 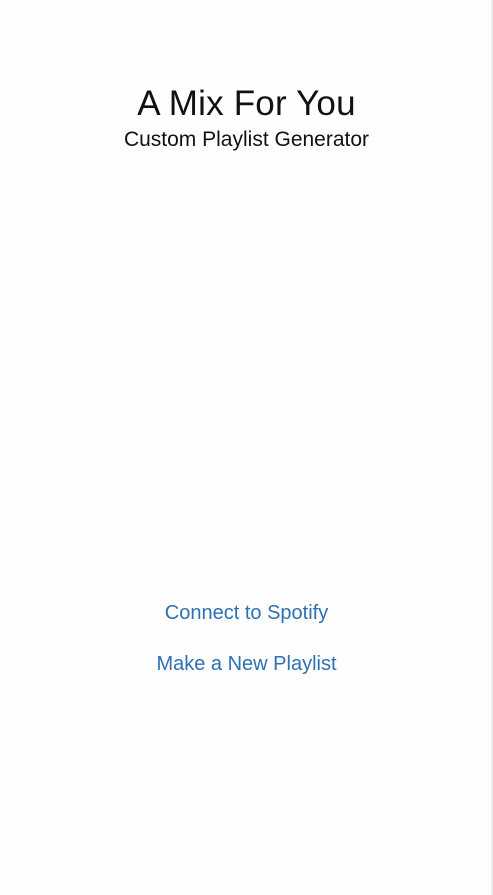 I want to click on app-subtitle: Custom Playlist Generator, so click(x=246, y=139).